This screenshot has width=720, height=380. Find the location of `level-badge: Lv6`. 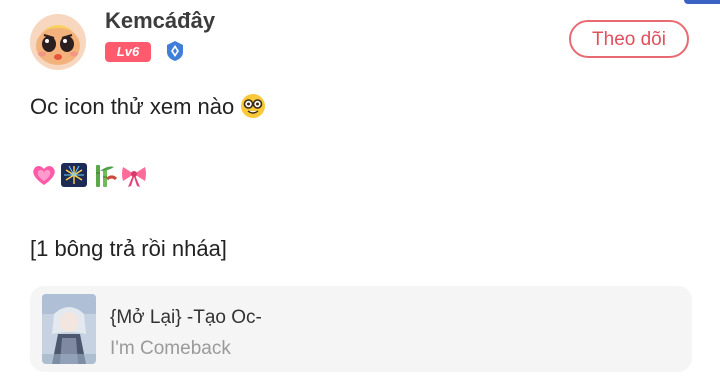

level-badge: Lv6 is located at coordinates (128, 52).